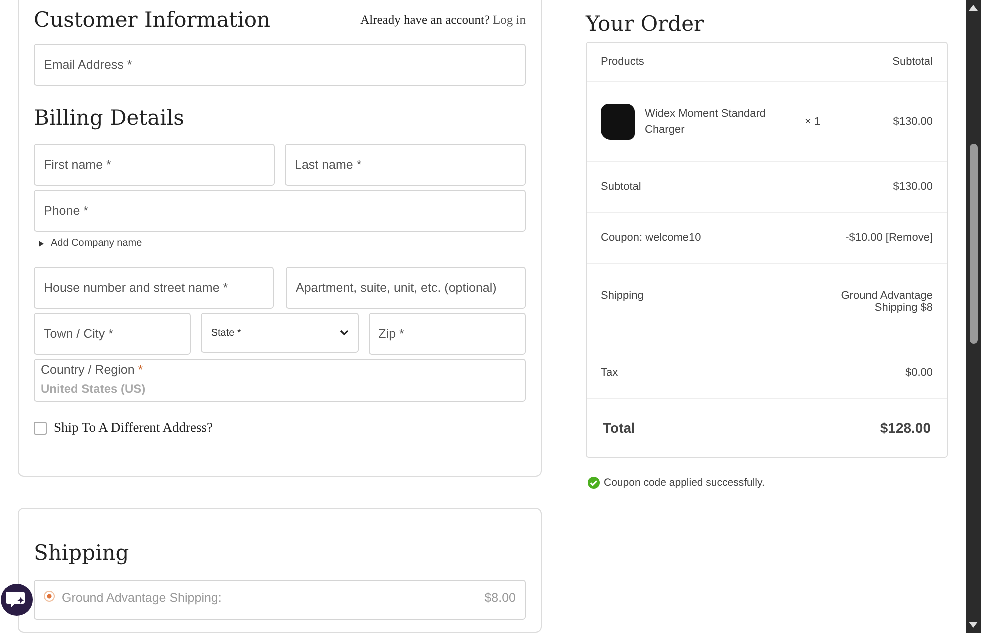 The width and height of the screenshot is (981, 633). What do you see at coordinates (405, 165) in the screenshot?
I see `text-field: Last name *` at bounding box center [405, 165].